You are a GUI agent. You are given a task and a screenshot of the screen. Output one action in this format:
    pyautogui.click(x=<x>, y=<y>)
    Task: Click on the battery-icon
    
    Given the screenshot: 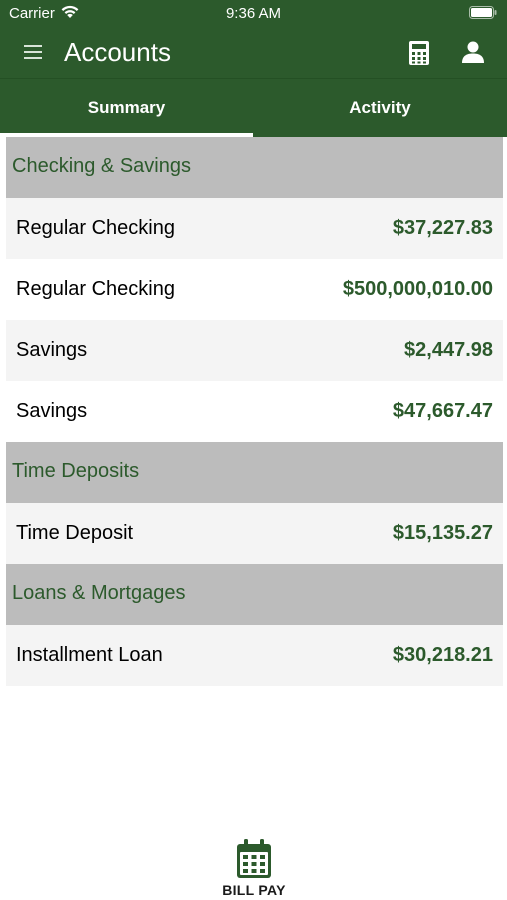 What is the action you would take?
    pyautogui.click(x=483, y=12)
    